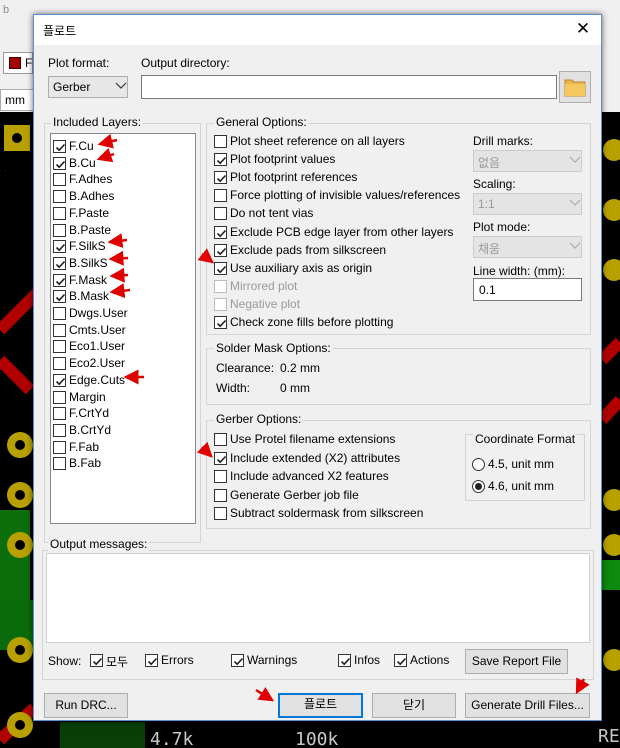 Image resolution: width=620 pixels, height=748 pixels. I want to click on scaling-select: 1:1, so click(527, 204).